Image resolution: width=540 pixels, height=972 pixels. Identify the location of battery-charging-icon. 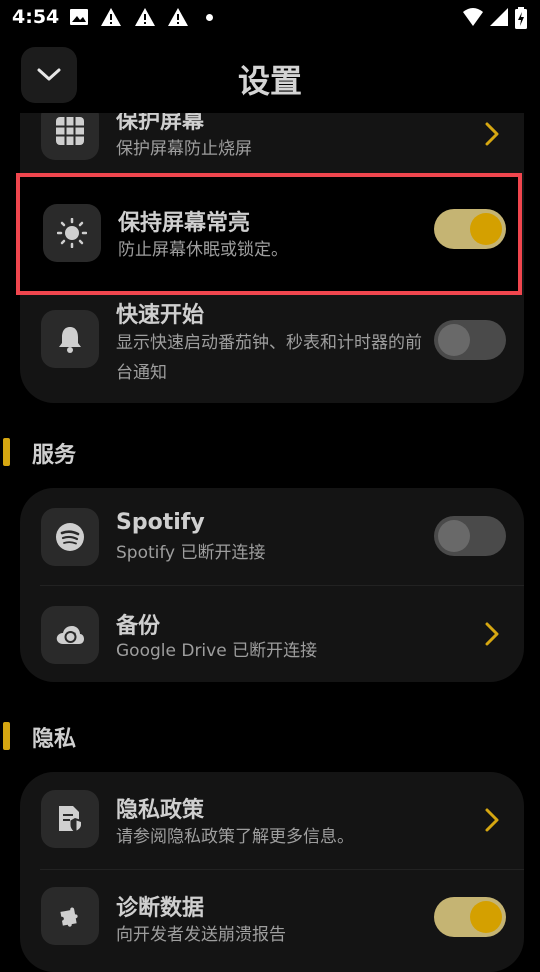
(521, 18).